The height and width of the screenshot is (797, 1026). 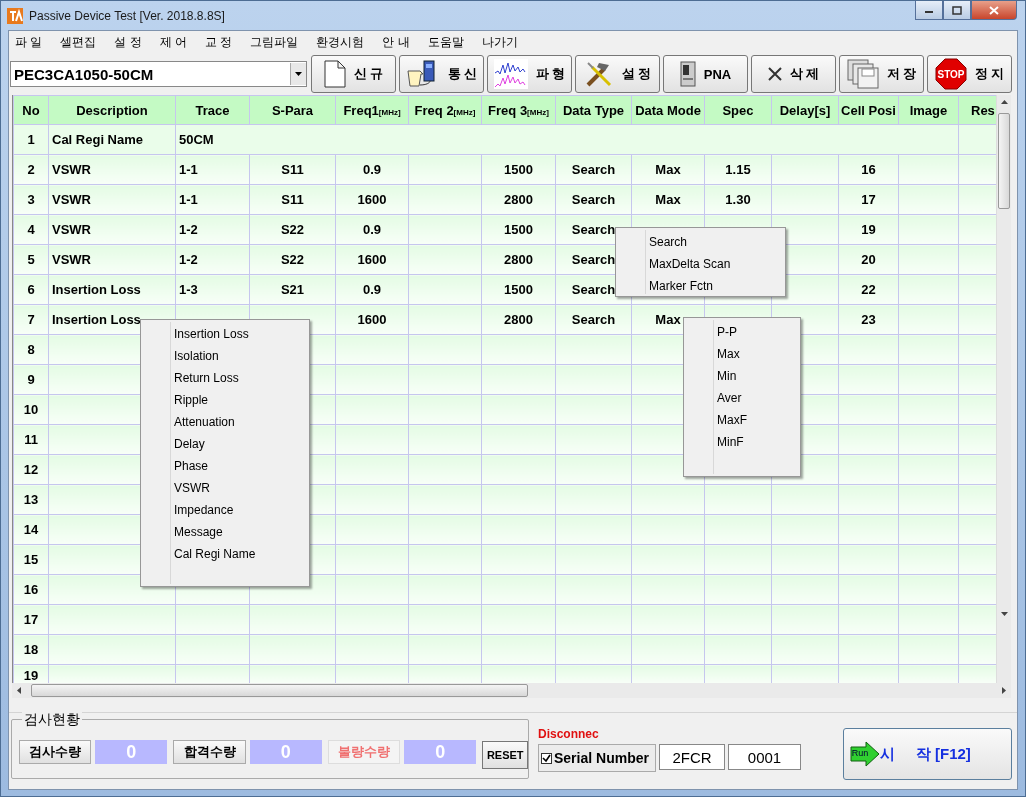 What do you see at coordinates (868, 289) in the screenshot?
I see `table-cell: 22` at bounding box center [868, 289].